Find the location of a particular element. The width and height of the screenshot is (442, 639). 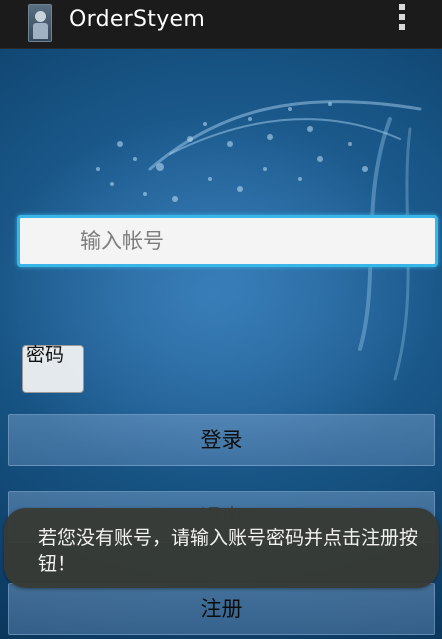

password-label: 密码 is located at coordinates (45, 355).